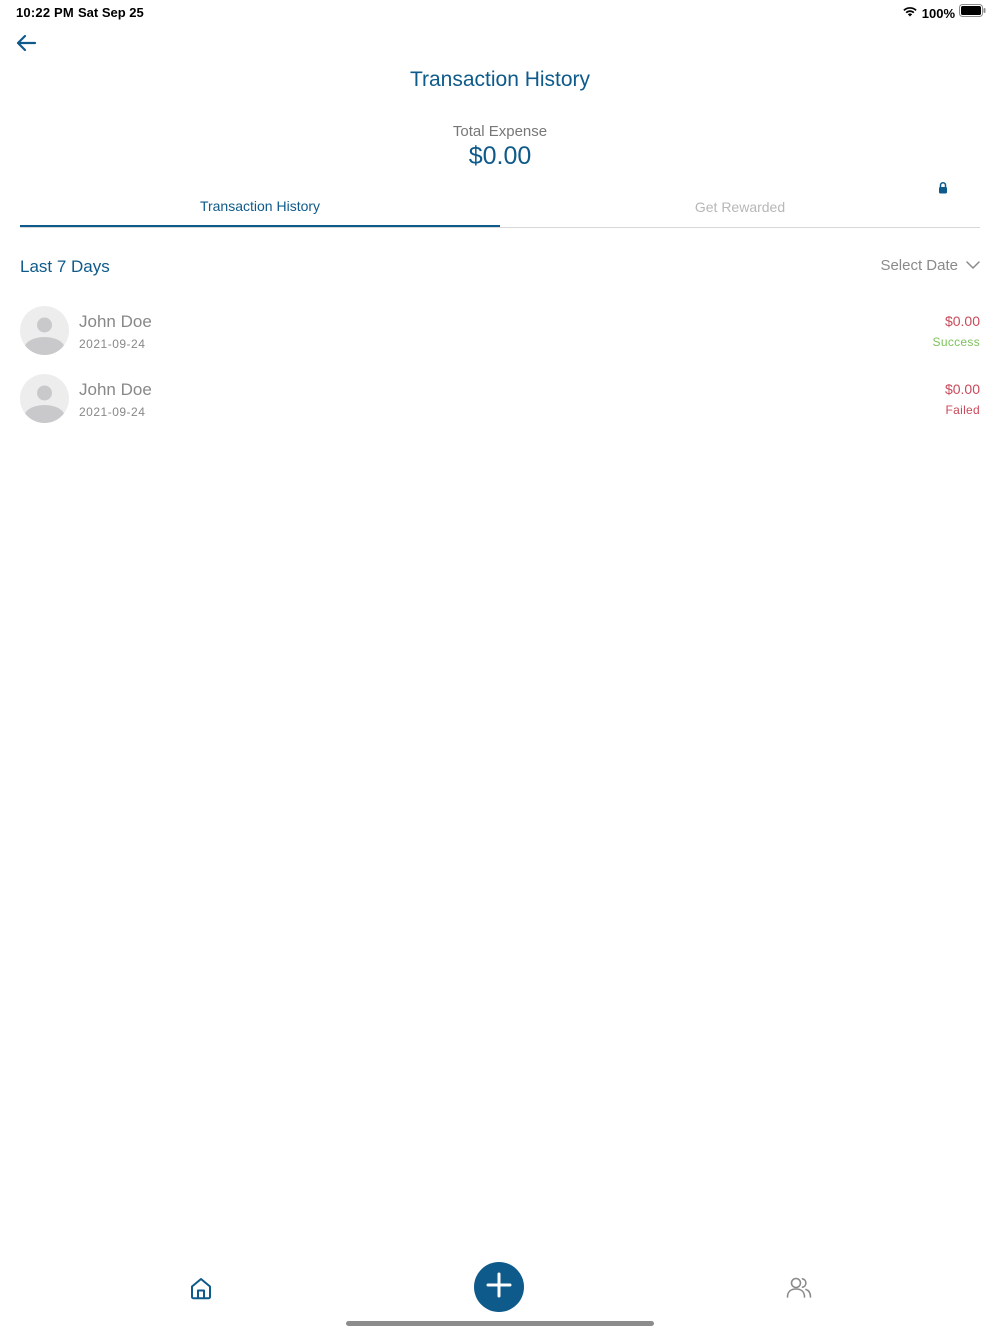  I want to click on select-date-dropdown: Select Date, so click(930, 265).